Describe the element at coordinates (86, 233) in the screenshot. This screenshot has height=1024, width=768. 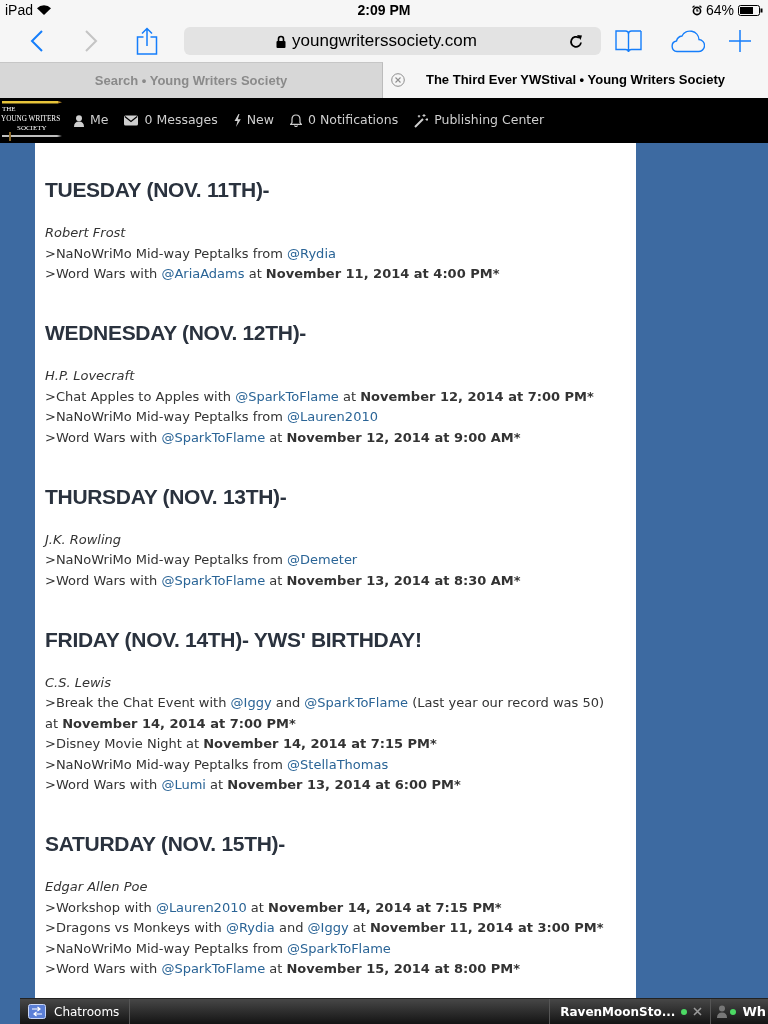
I see `author-name: Robert Frost` at that location.